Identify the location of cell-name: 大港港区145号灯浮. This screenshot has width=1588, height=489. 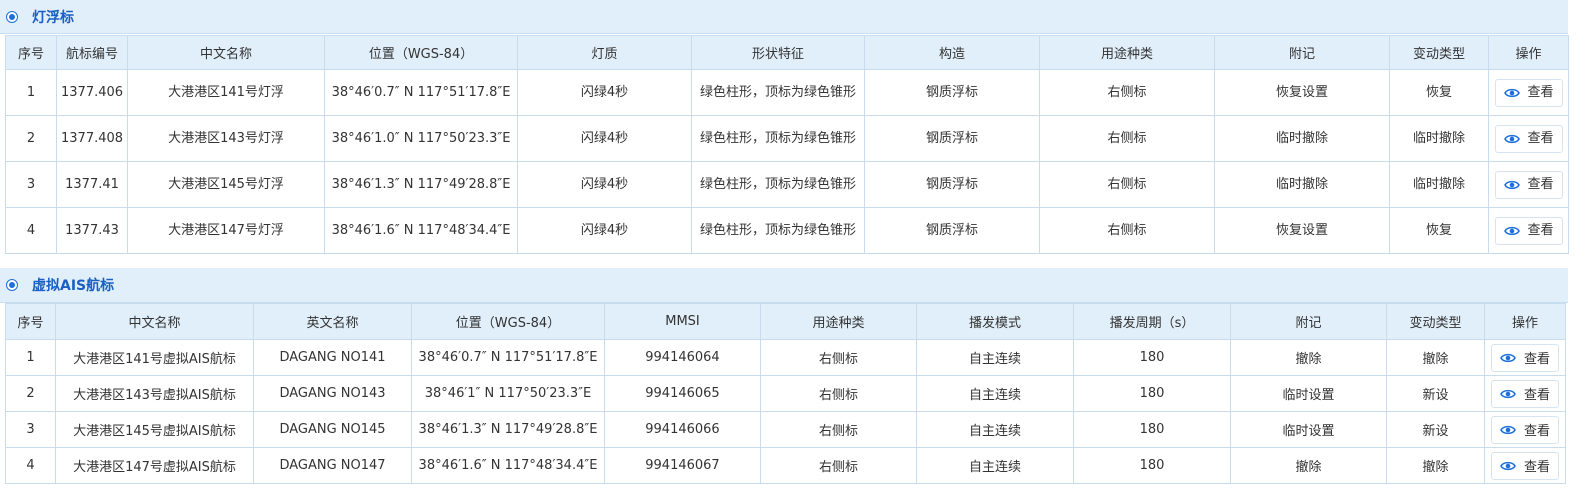
(226, 184).